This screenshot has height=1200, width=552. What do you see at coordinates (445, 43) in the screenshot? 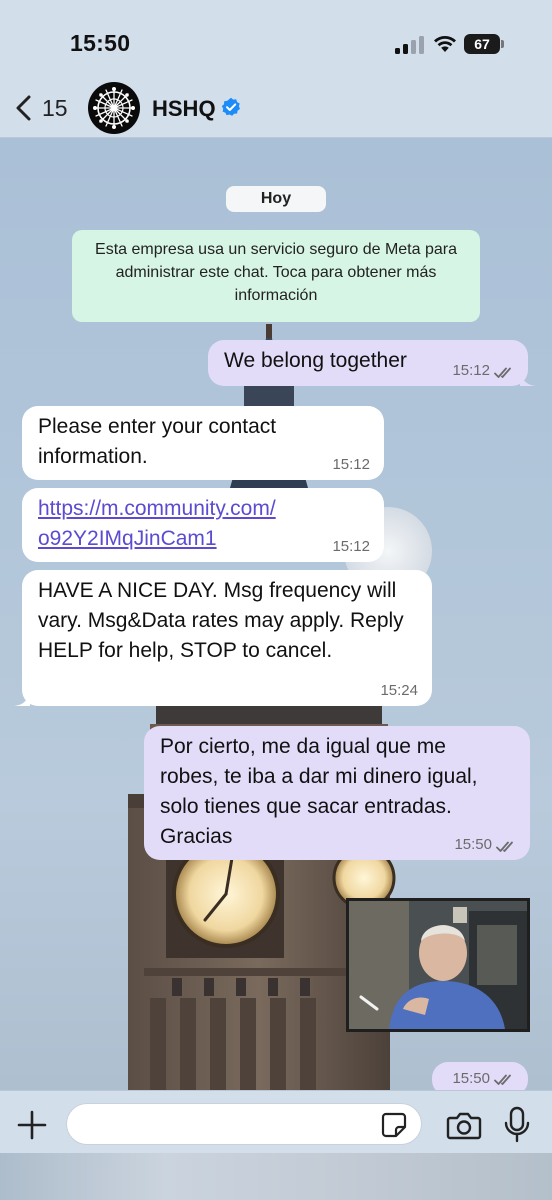
I see `wifi-icon` at bounding box center [445, 43].